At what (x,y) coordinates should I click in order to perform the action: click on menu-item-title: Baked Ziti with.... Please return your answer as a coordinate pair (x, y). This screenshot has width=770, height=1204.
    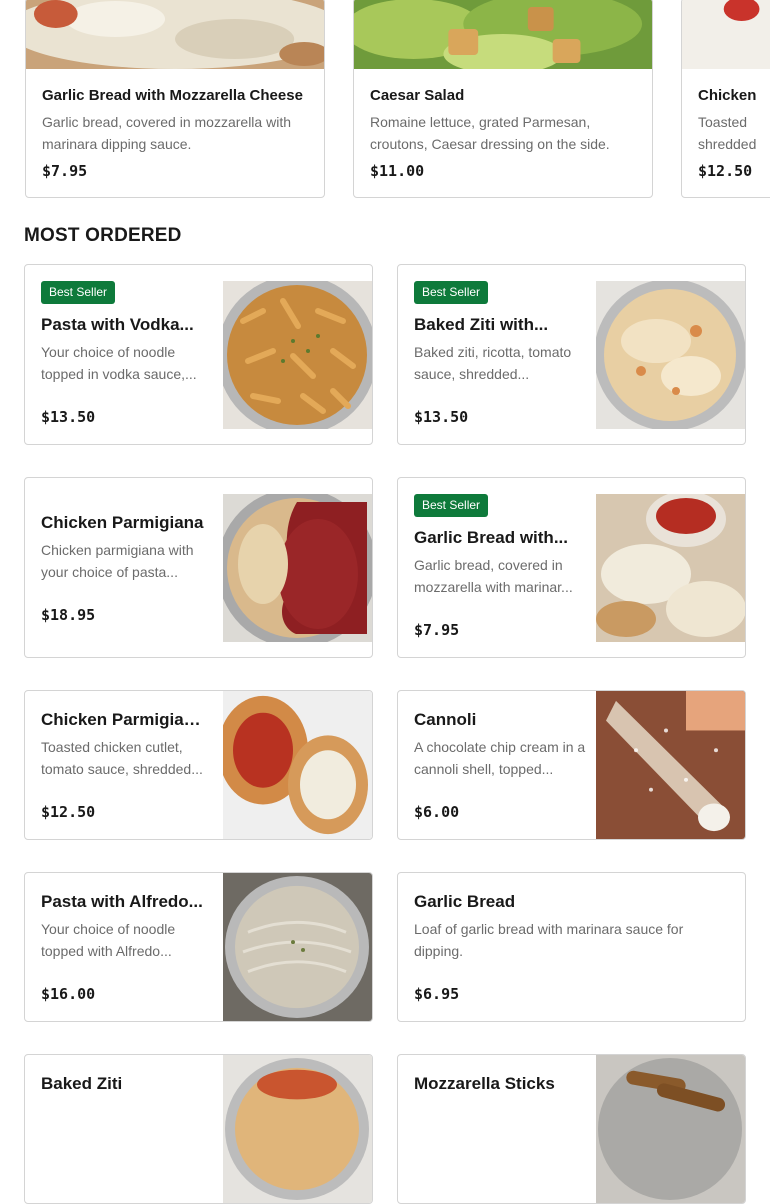
    Looking at the image, I should click on (481, 324).